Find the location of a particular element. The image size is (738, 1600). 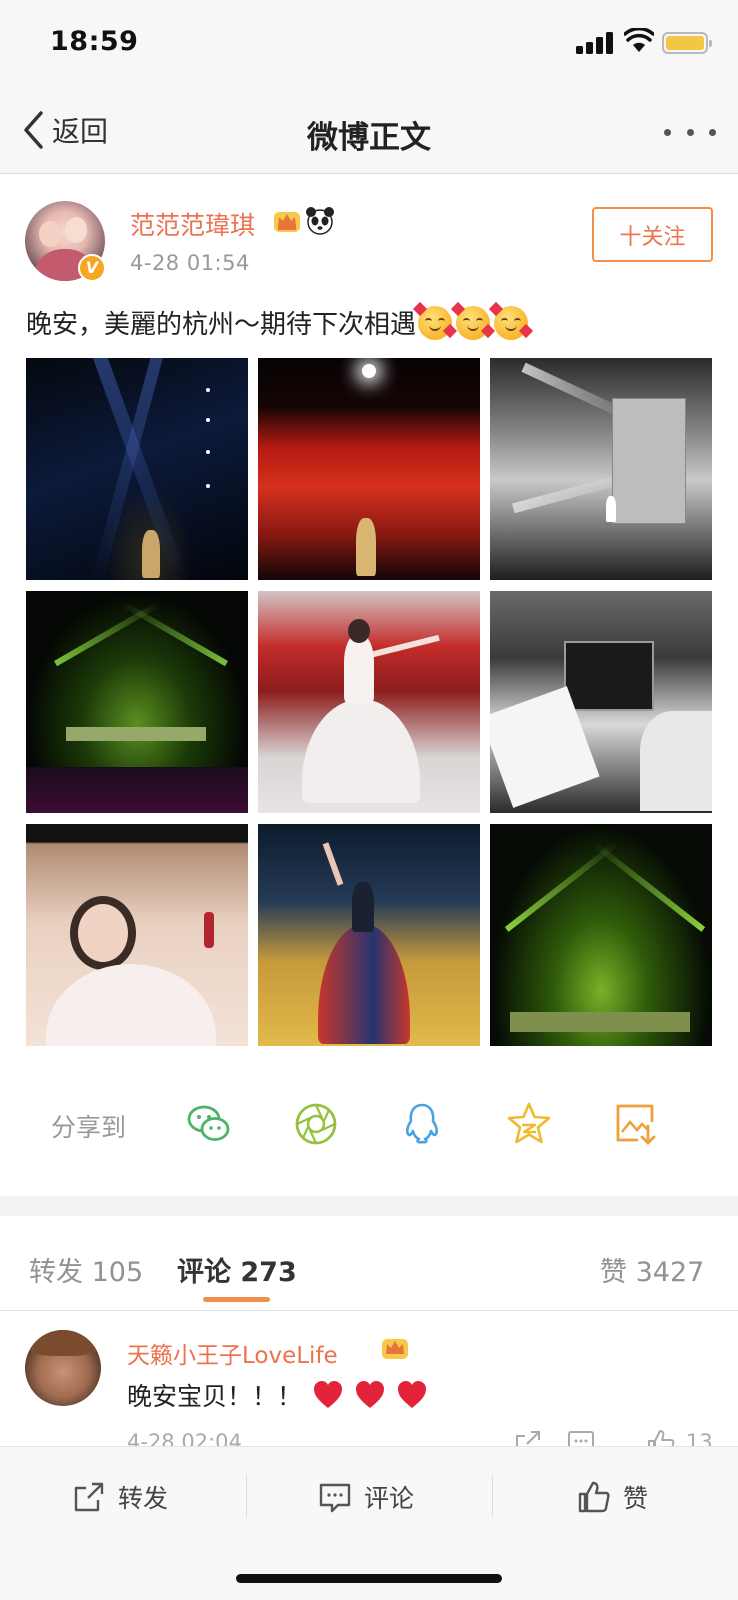

tabs-divider is located at coordinates (369, 1310).